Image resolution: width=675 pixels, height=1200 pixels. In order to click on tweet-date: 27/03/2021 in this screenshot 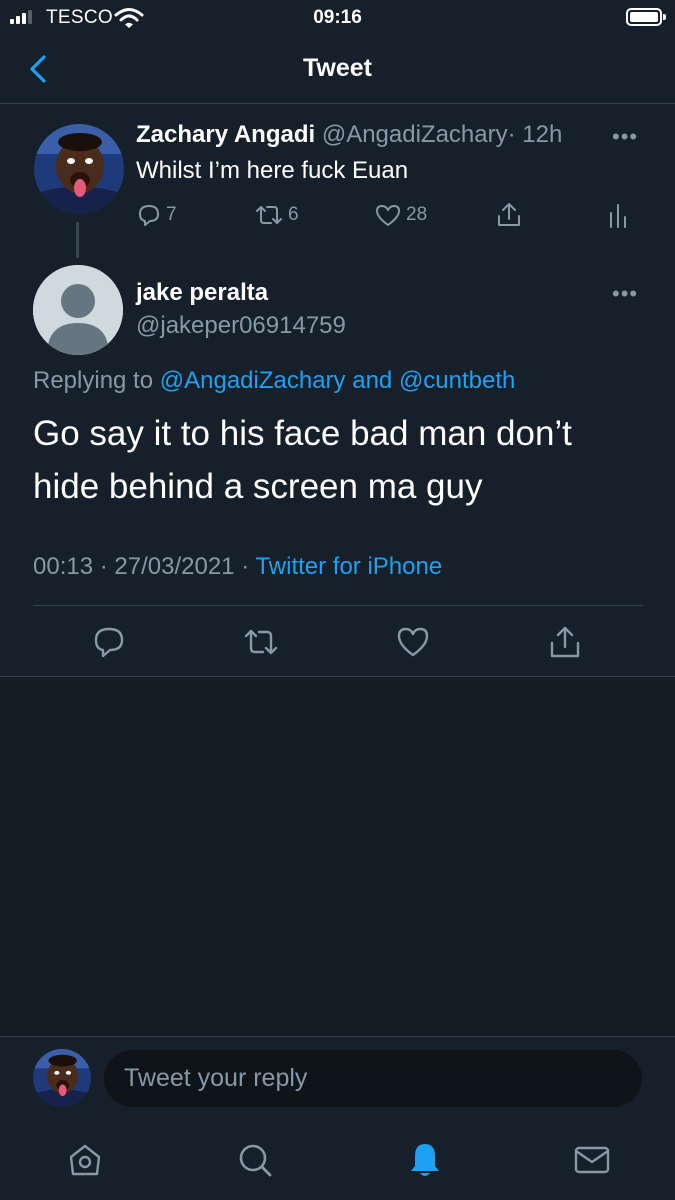, I will do `click(174, 566)`.